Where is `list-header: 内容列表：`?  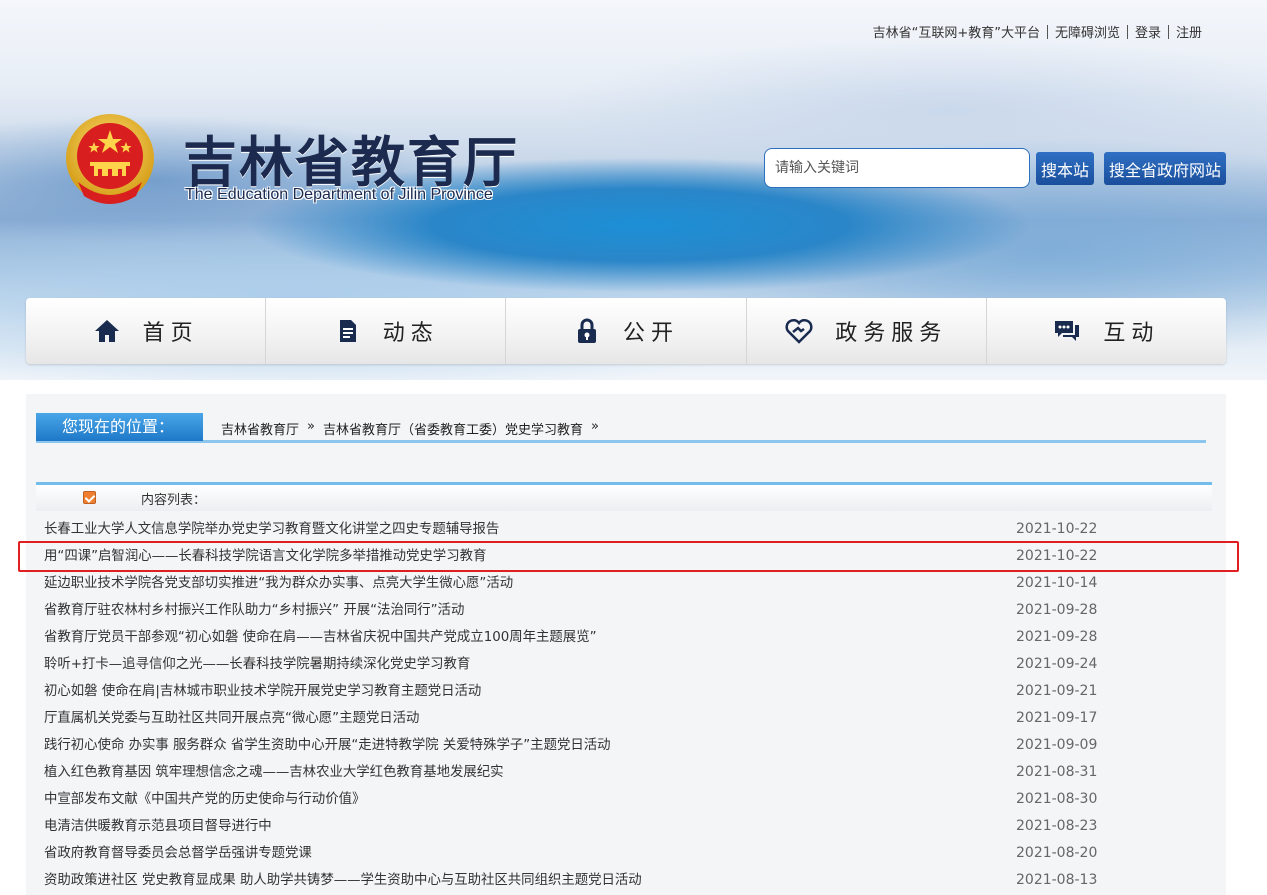 list-header: 内容列表： is located at coordinates (624, 496).